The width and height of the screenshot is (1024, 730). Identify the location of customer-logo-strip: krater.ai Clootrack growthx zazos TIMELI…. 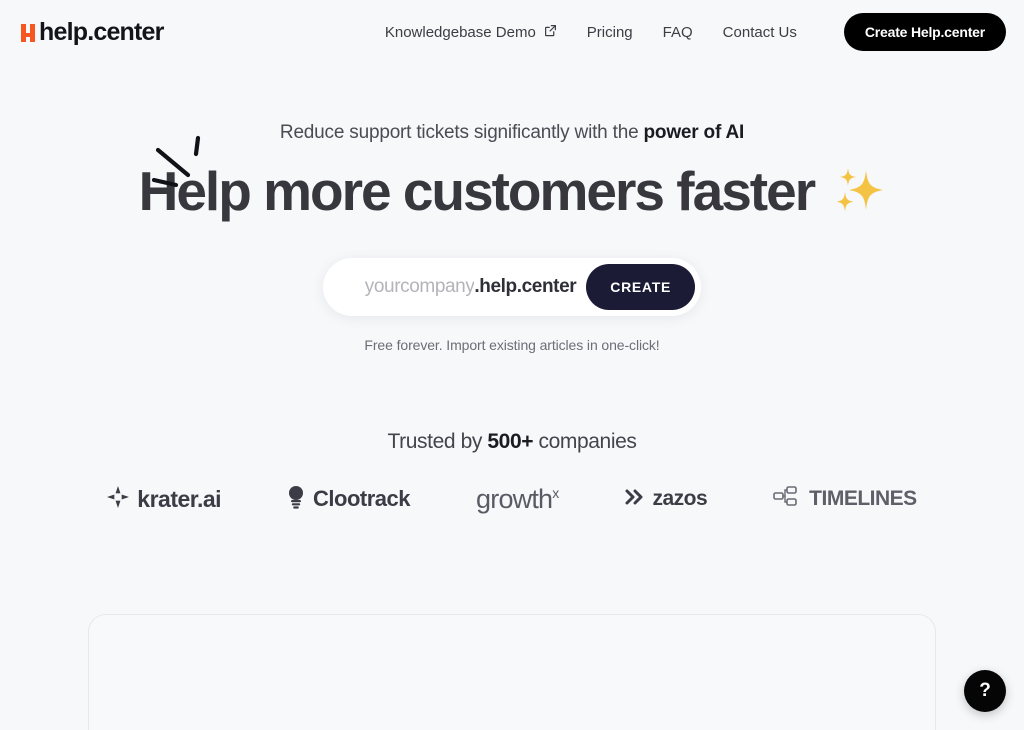
(512, 499).